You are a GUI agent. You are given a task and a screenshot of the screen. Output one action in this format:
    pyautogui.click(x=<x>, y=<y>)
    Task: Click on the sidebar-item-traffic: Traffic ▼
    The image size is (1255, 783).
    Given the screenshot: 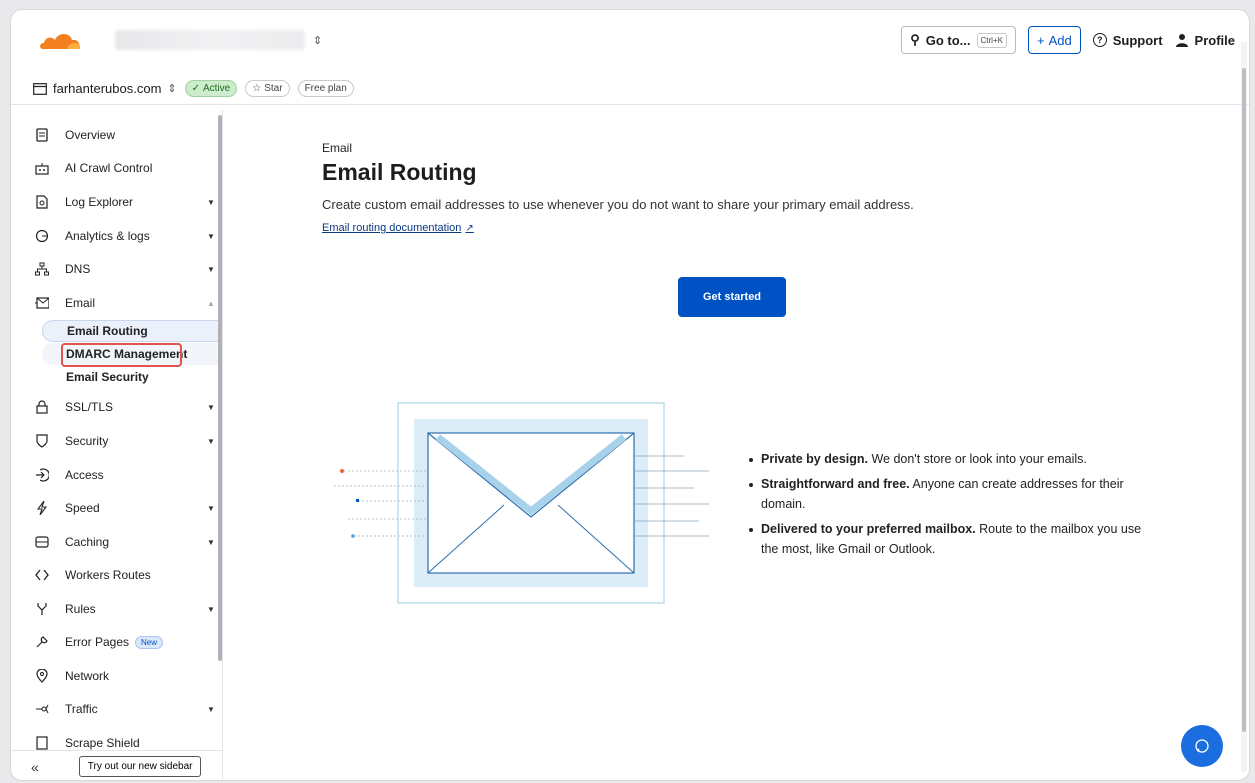 What is the action you would take?
    pyautogui.click(x=116, y=709)
    